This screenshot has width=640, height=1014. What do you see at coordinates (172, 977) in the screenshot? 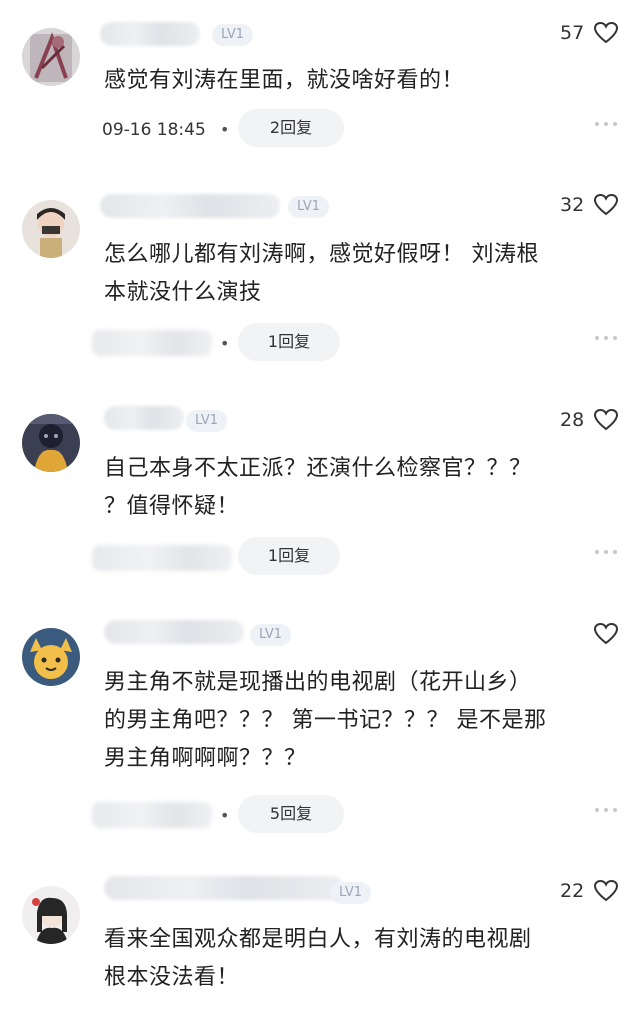
I see `comment-text-line: 根本没法看！` at bounding box center [172, 977].